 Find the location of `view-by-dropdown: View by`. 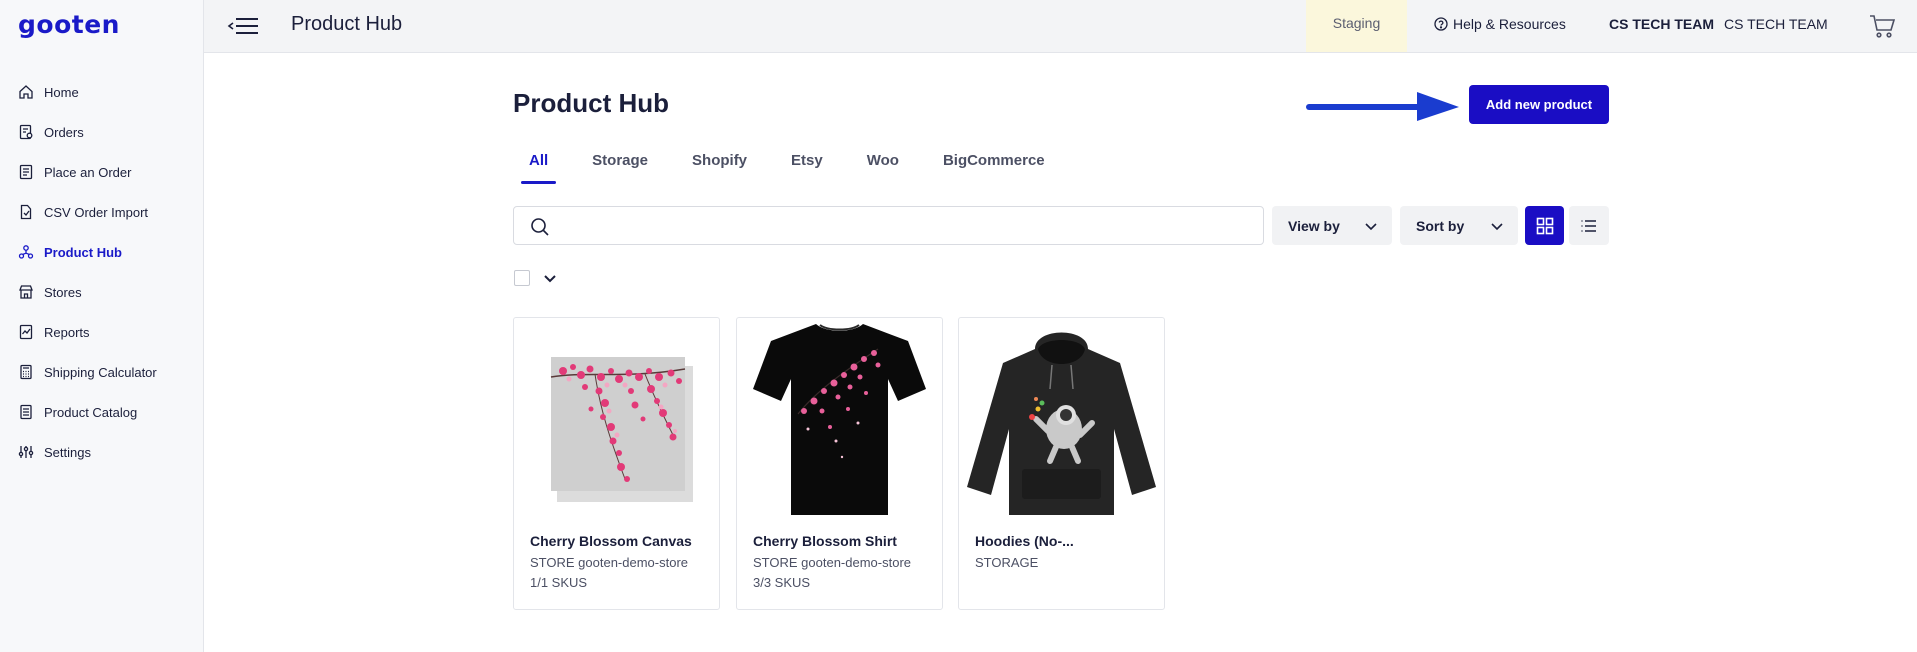

view-by-dropdown: View by is located at coordinates (1332, 225).